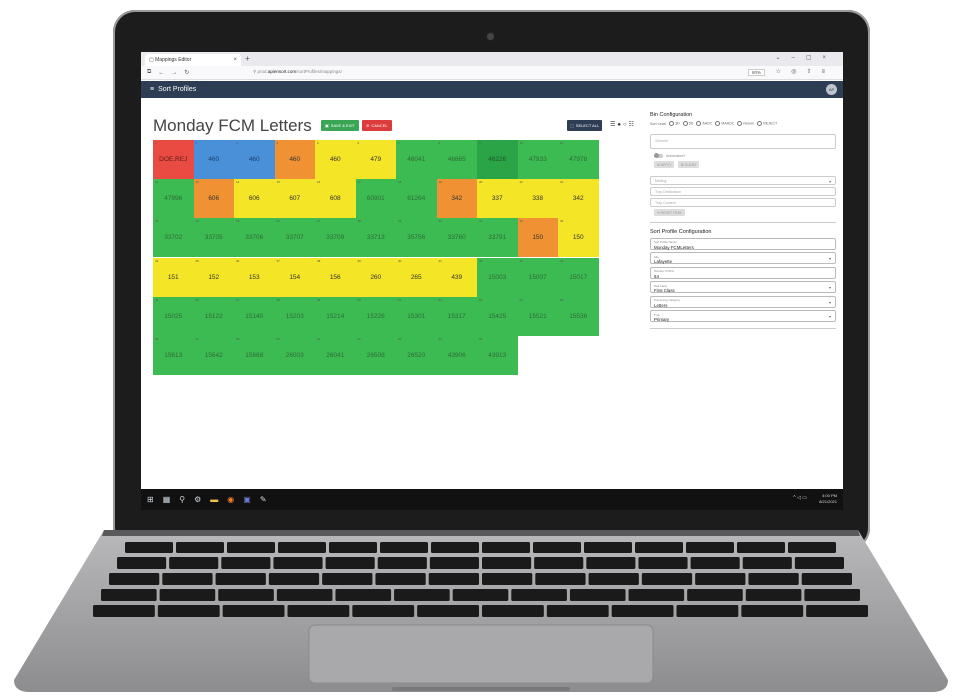  Describe the element at coordinates (778, 71) in the screenshot. I see `bookmark-star-icon: ☆` at that location.